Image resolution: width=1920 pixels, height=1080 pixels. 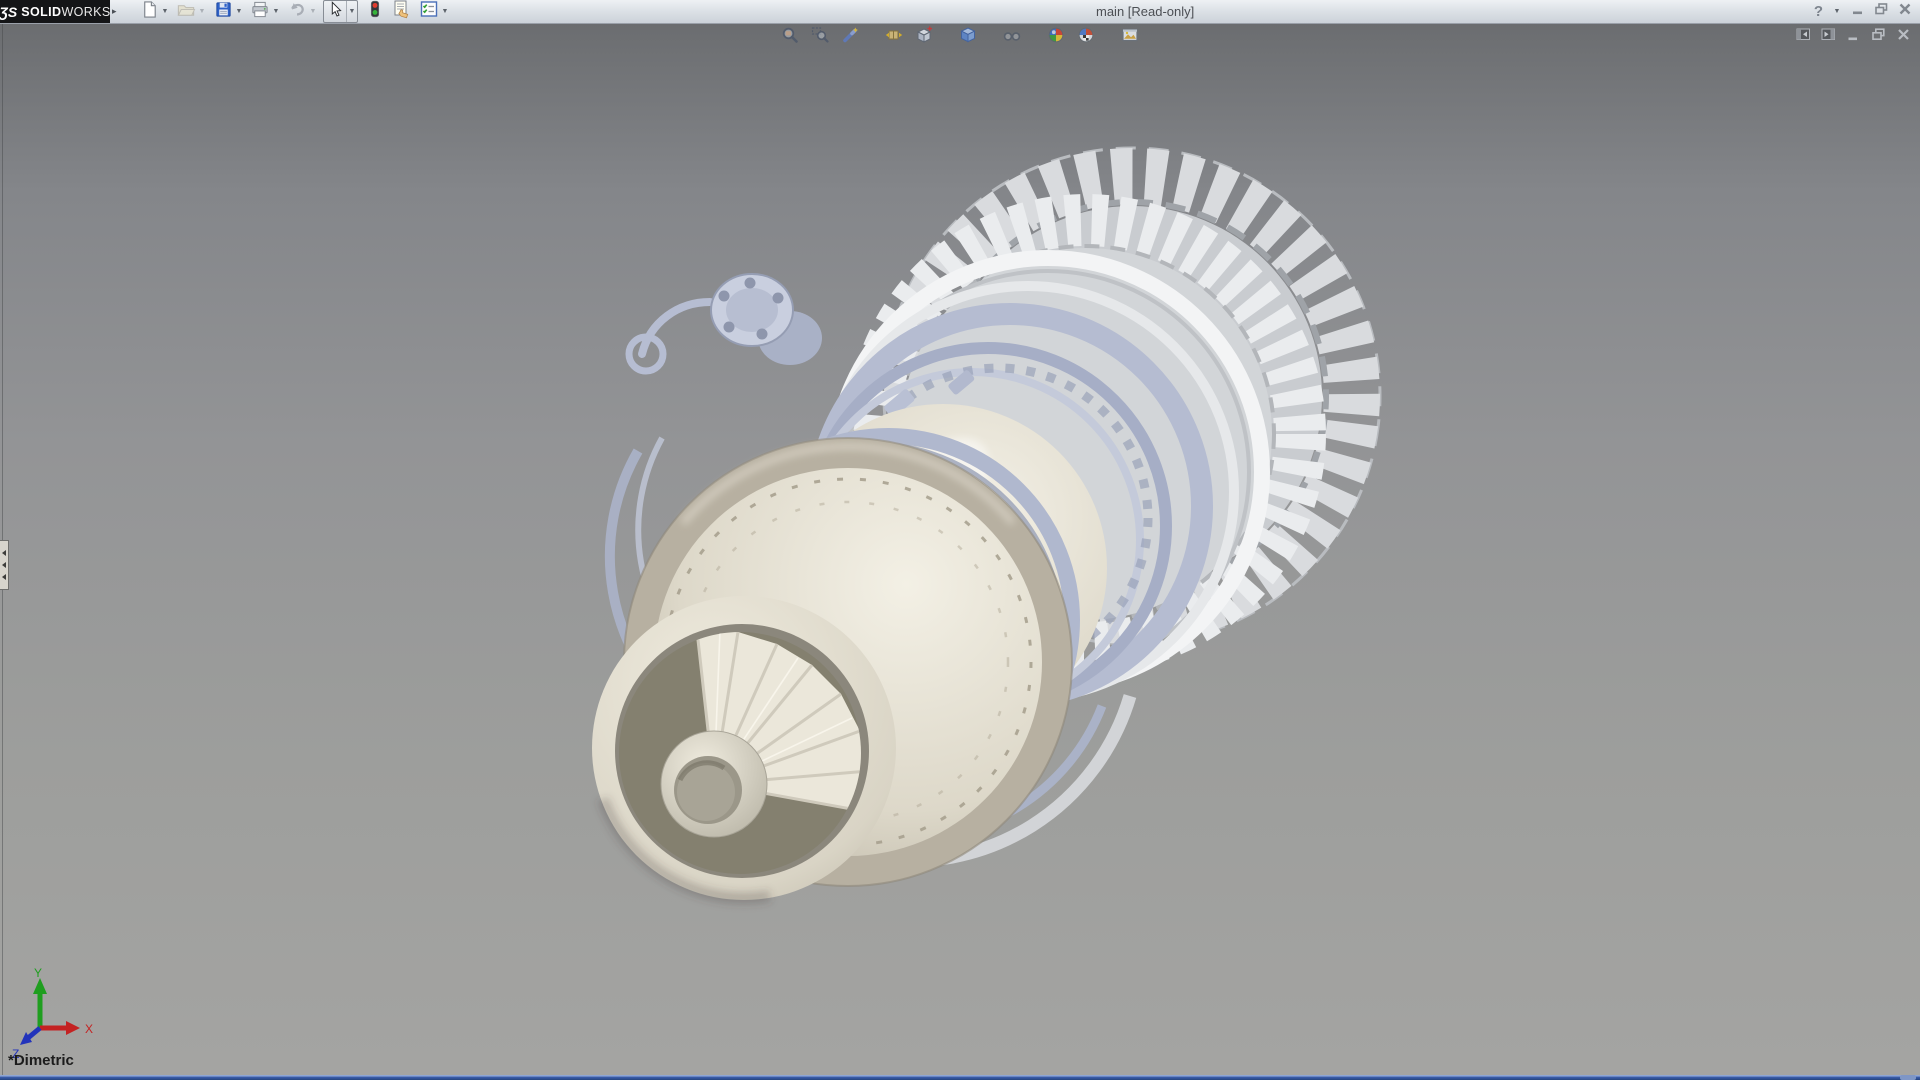 What do you see at coordinates (351, 11) in the screenshot?
I see `select-dropdown-caret: ▼` at bounding box center [351, 11].